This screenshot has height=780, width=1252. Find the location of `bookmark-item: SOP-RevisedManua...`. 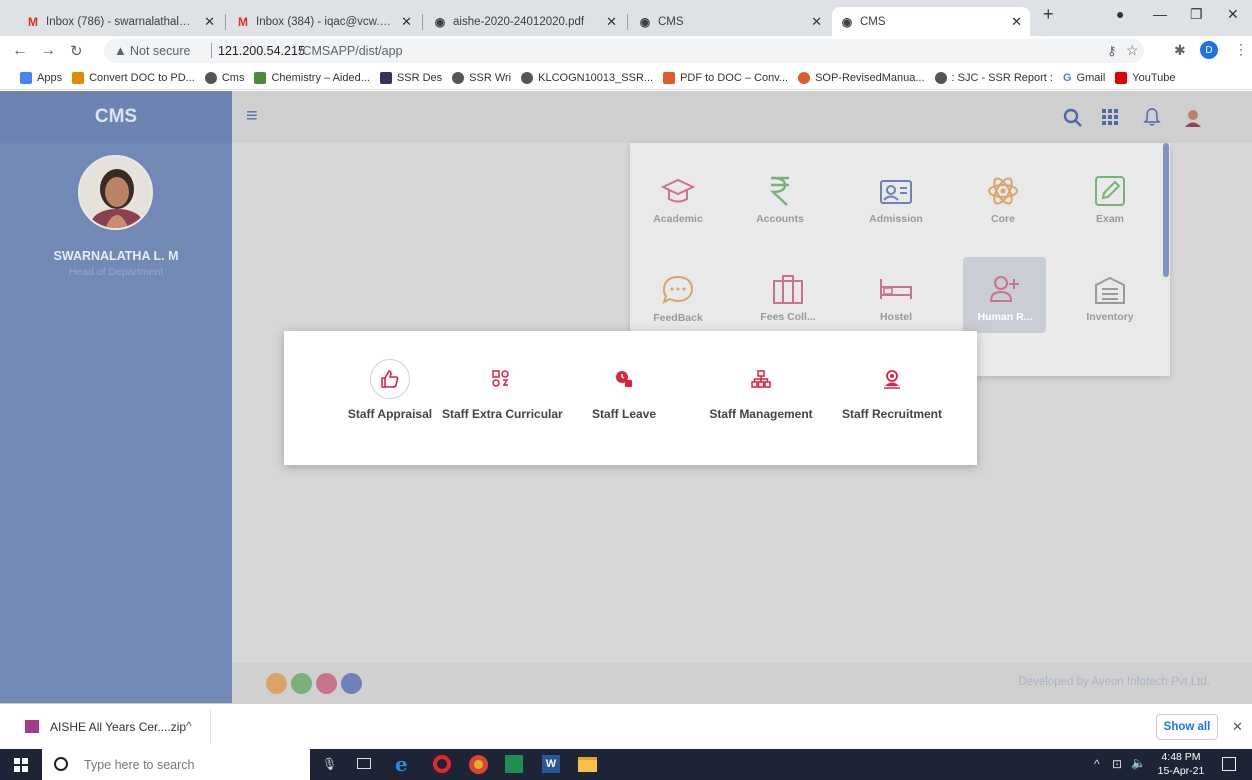

bookmark-item: SOP-RevisedManua... is located at coordinates (861, 77).